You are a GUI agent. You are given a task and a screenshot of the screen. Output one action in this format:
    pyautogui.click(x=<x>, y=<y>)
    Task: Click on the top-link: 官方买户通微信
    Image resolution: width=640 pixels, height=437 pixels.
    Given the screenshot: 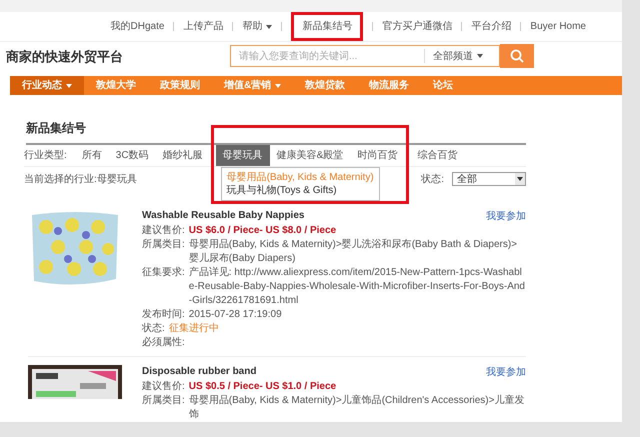 What is the action you would take?
    pyautogui.click(x=417, y=26)
    